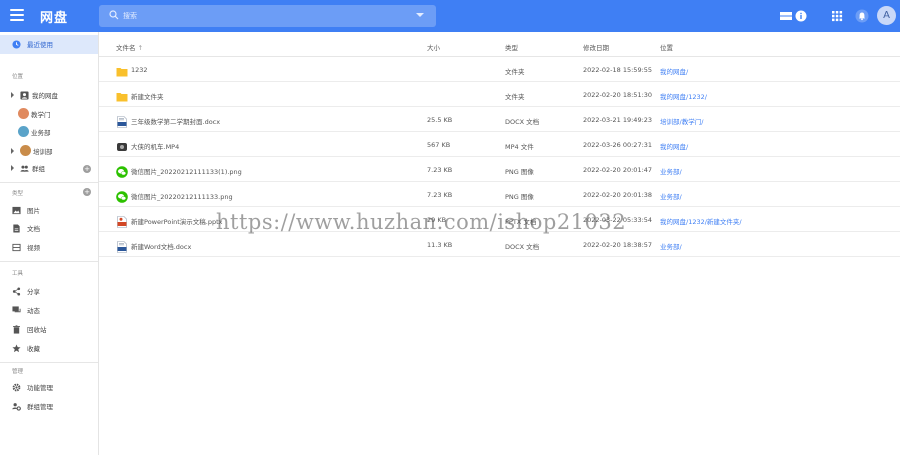 Image resolution: width=900 pixels, height=455 pixels. What do you see at coordinates (618, 145) in the screenshot?
I see `cell-modified: 2022-03-26 00:27:31` at bounding box center [618, 145].